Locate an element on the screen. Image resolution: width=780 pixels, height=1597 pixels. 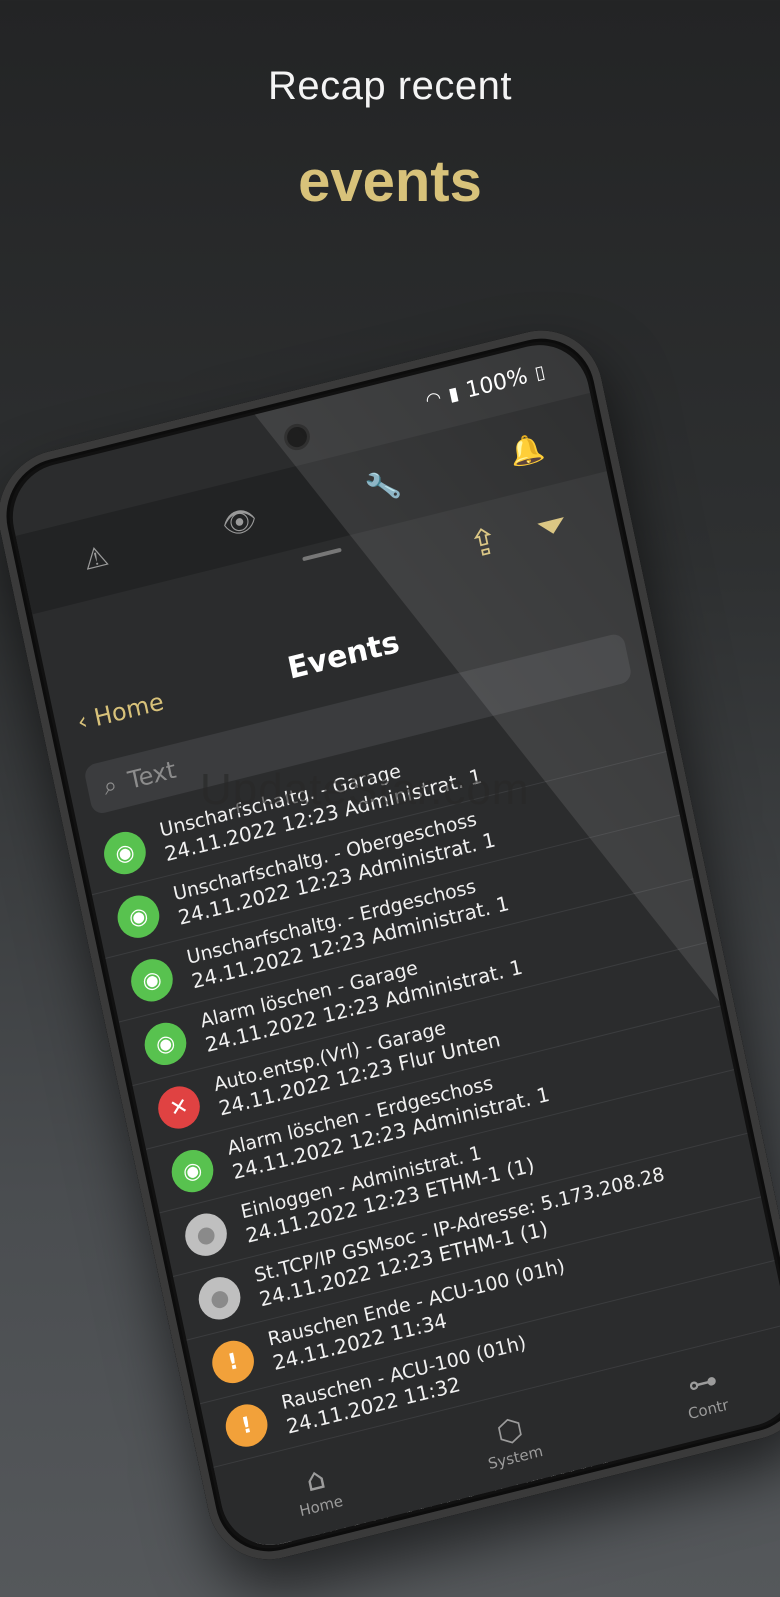
tab-warning-icon: ⚠ is located at coordinates (95, 557).